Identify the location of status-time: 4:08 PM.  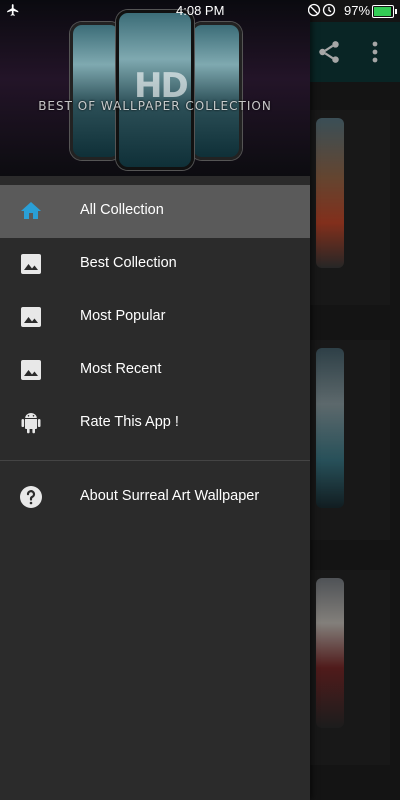
(200, 10).